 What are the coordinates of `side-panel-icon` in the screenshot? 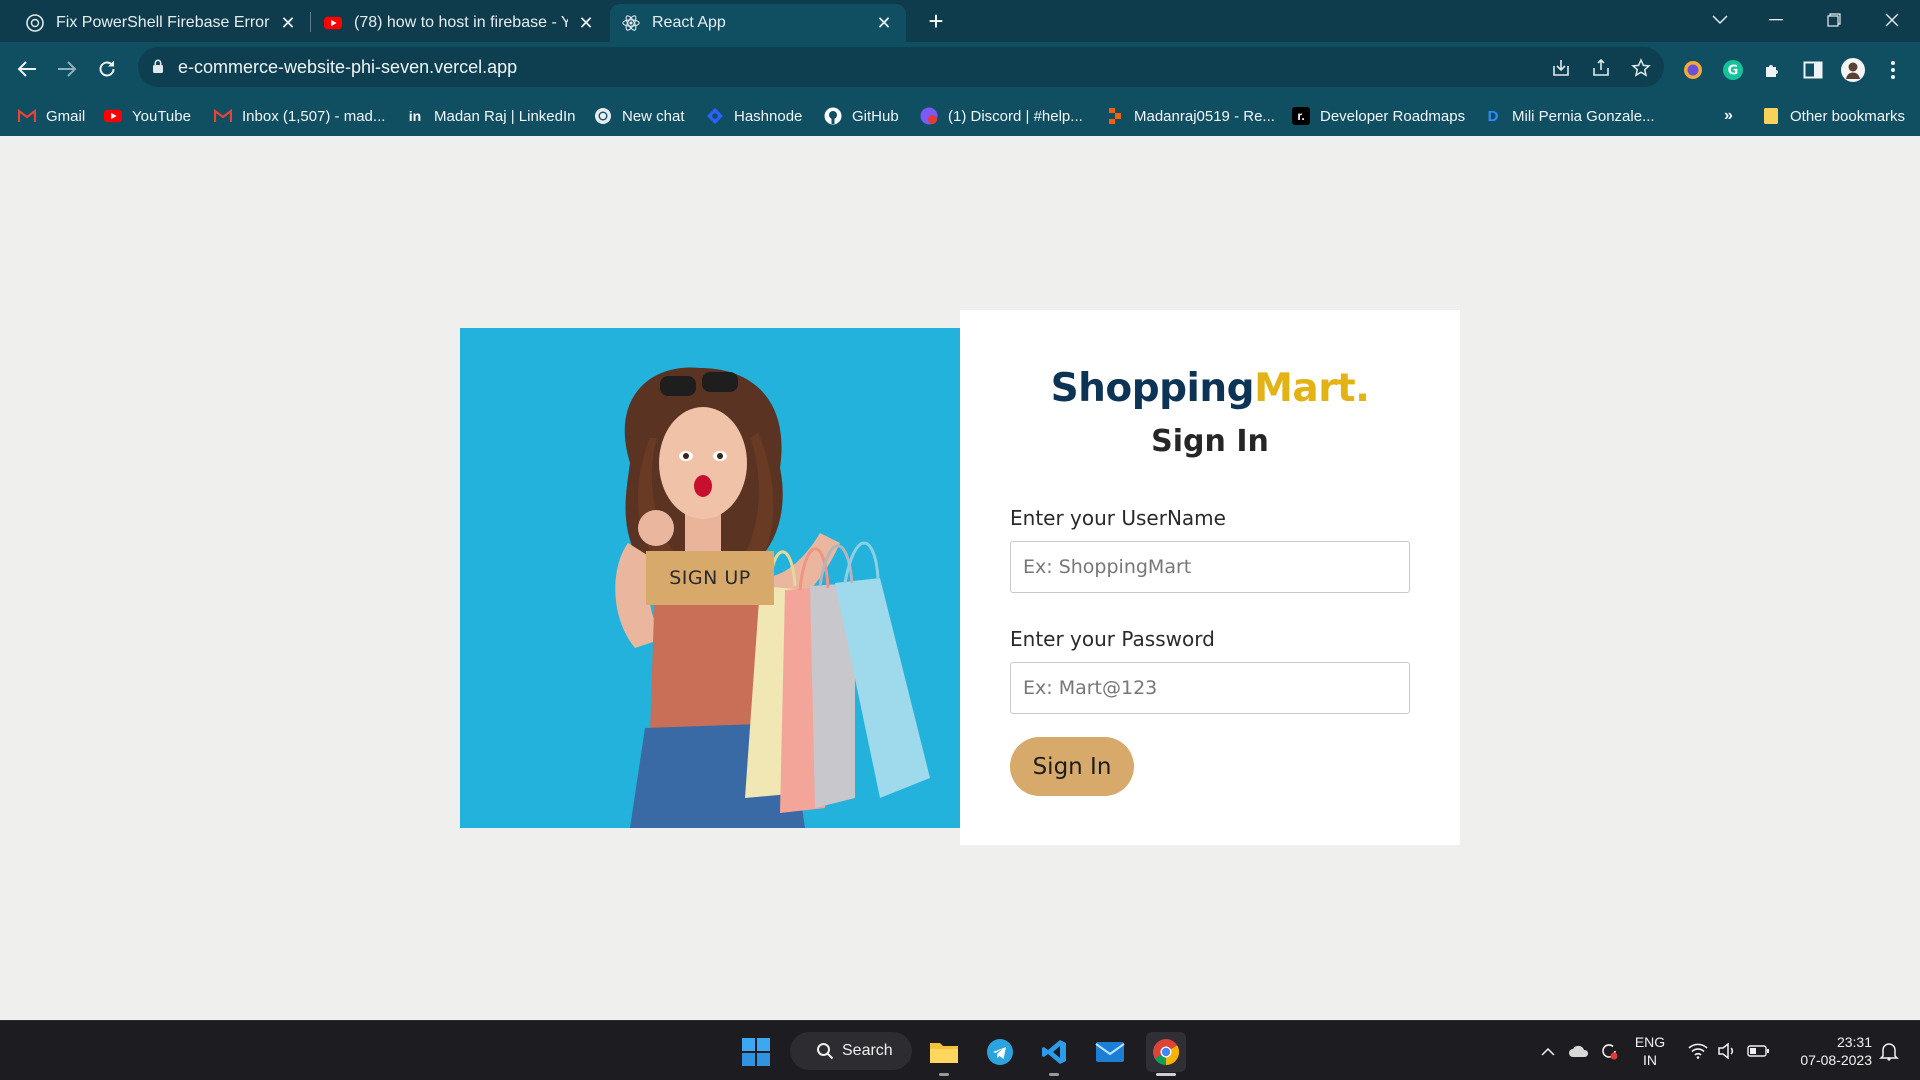 It's located at (1813, 70).